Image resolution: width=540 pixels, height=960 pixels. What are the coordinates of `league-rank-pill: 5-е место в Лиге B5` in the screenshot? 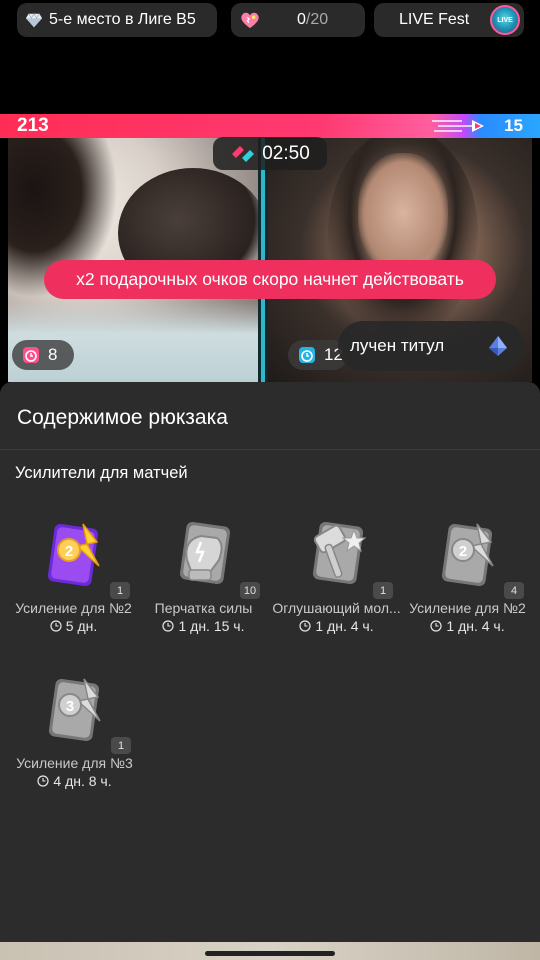 It's located at (117, 20).